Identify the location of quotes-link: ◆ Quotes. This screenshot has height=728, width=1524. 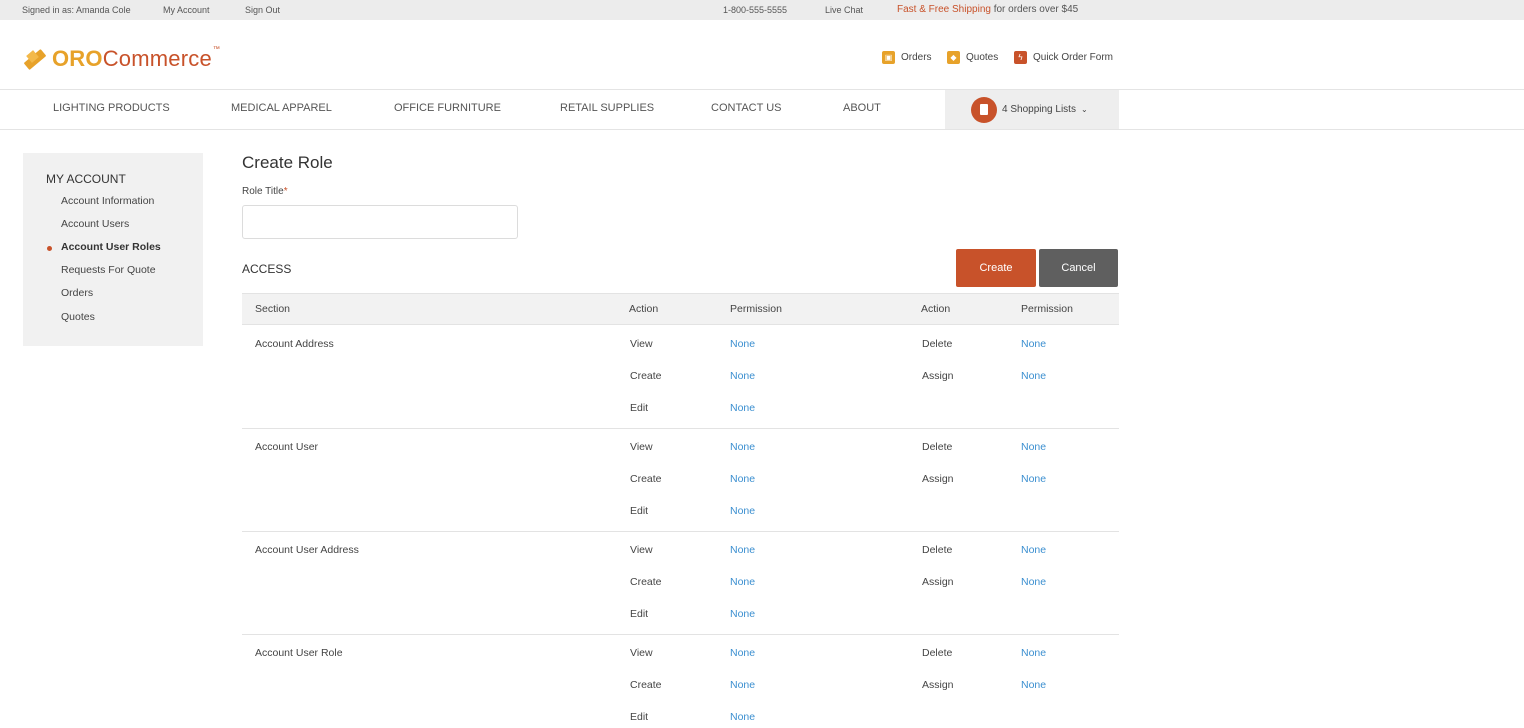
(972, 57).